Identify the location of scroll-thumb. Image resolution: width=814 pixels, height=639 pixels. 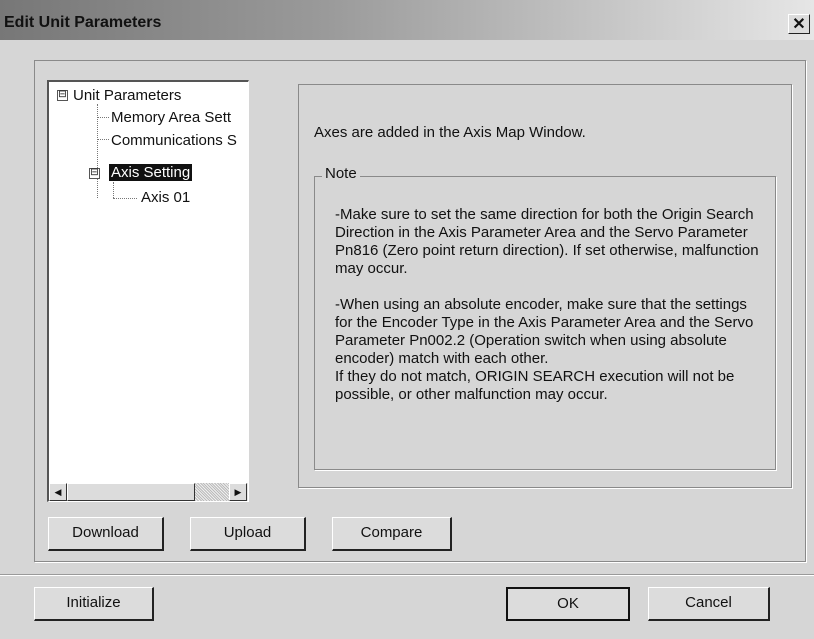
(131, 492).